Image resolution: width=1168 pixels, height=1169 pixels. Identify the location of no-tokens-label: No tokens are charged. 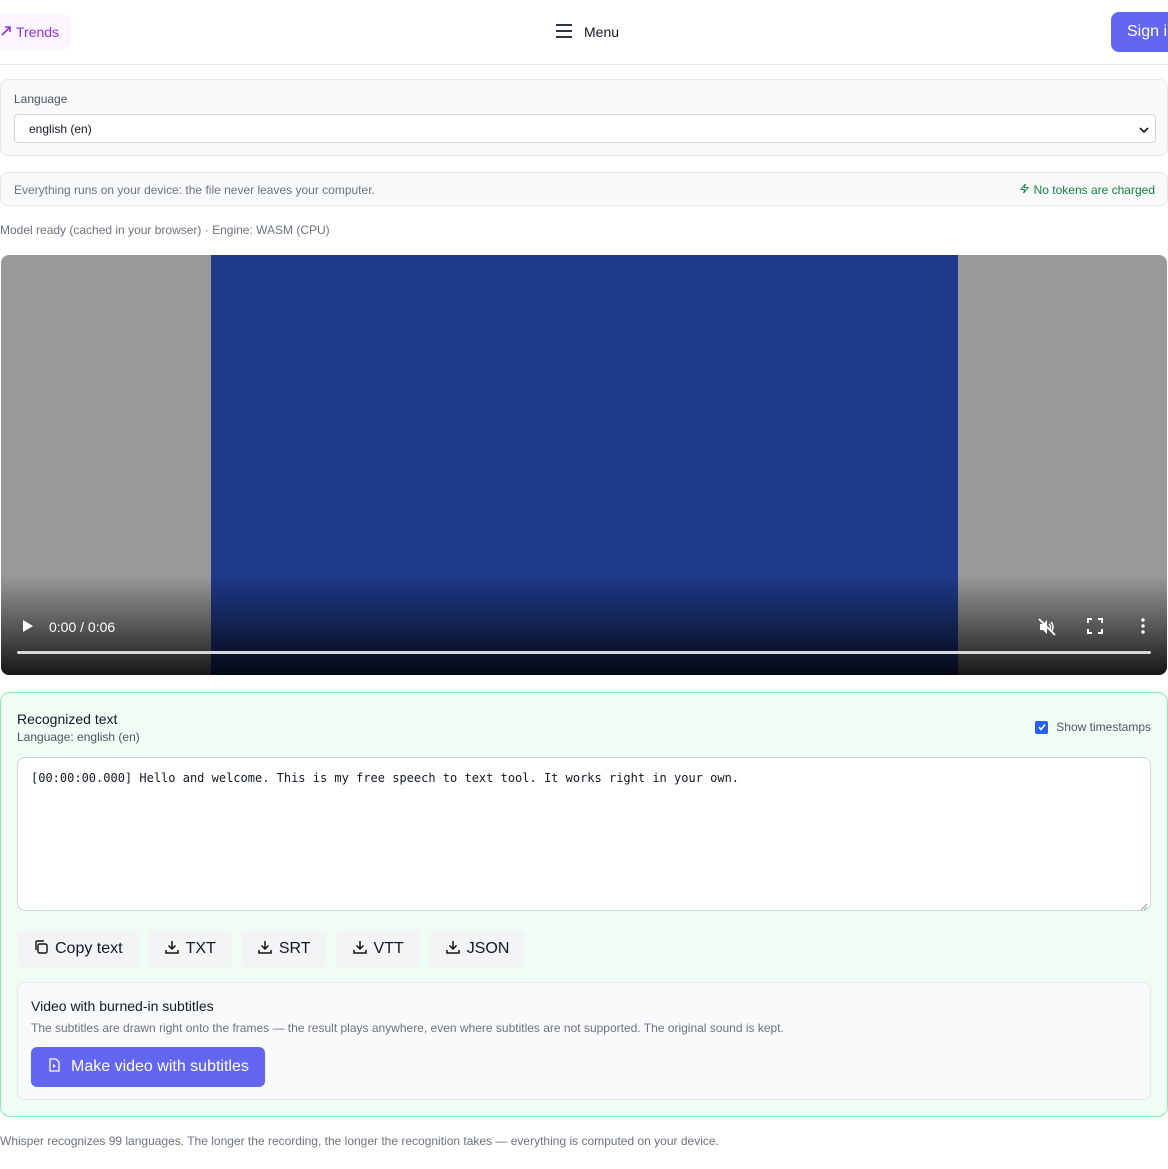
(1094, 190).